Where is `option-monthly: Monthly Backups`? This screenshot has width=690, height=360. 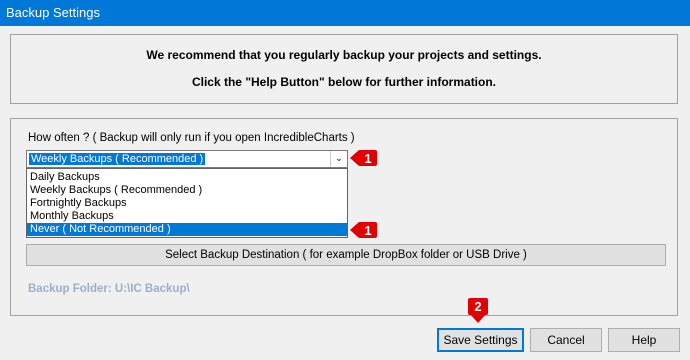 option-monthly: Monthly Backups is located at coordinates (187, 216).